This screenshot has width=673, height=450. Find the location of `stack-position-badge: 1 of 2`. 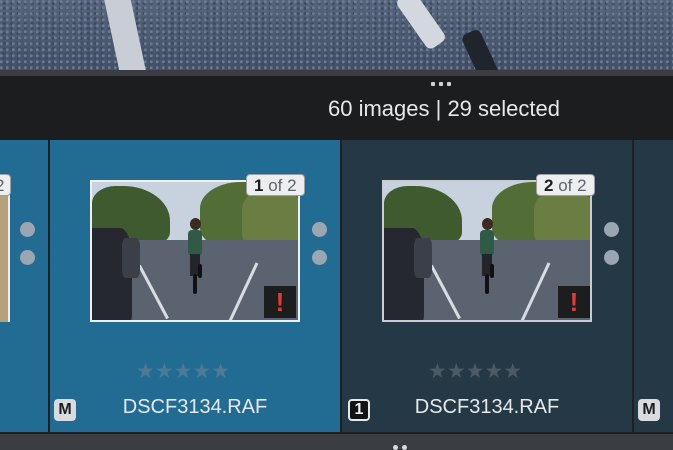

stack-position-badge: 1 of 2 is located at coordinates (275, 185).